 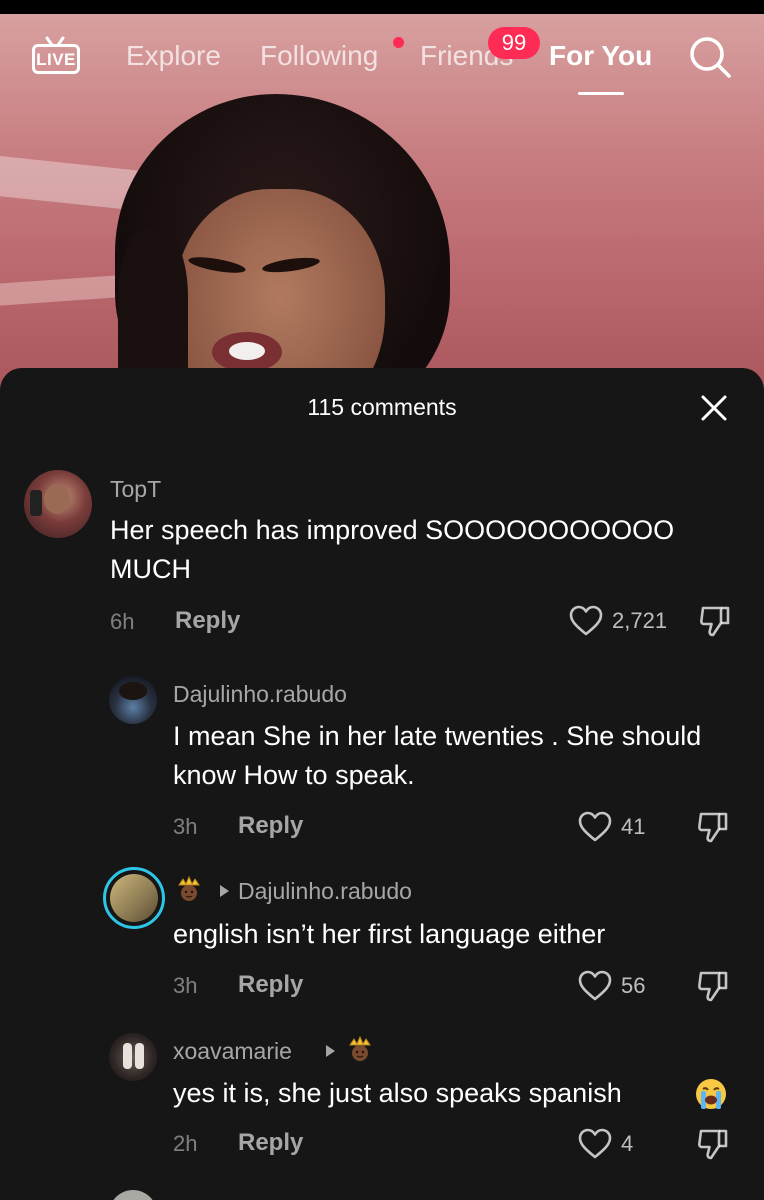 What do you see at coordinates (640, 620) in the screenshot?
I see `like-count: 2,721` at bounding box center [640, 620].